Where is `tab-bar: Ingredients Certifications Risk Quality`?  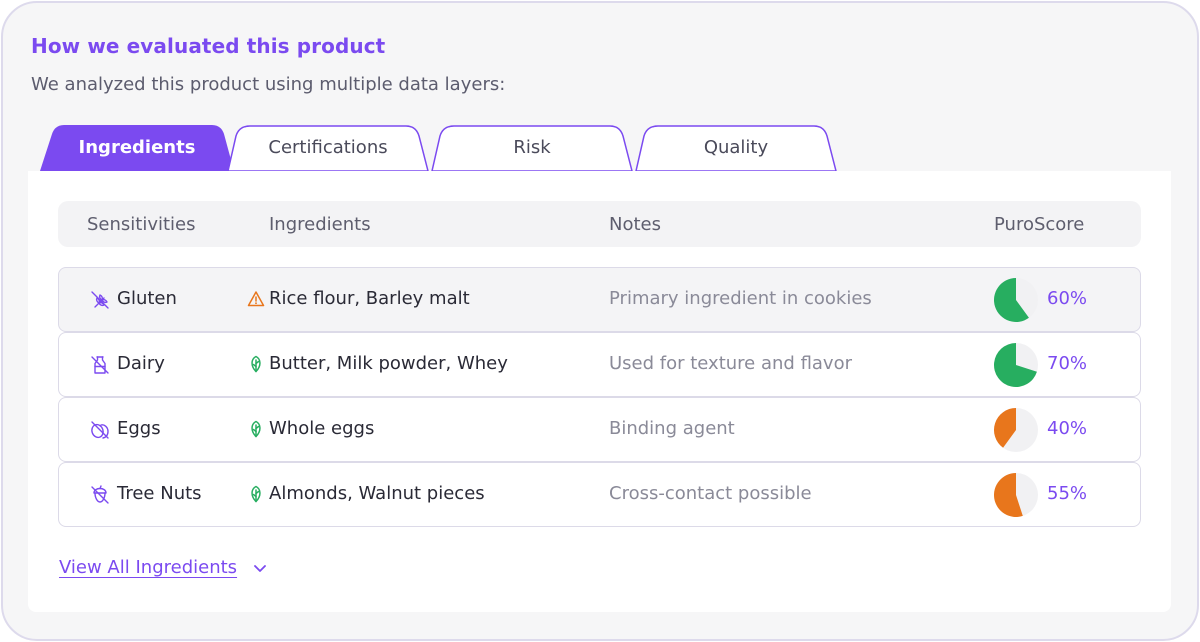 tab-bar: Ingredients Certifications Risk Quality is located at coordinates (600, 148).